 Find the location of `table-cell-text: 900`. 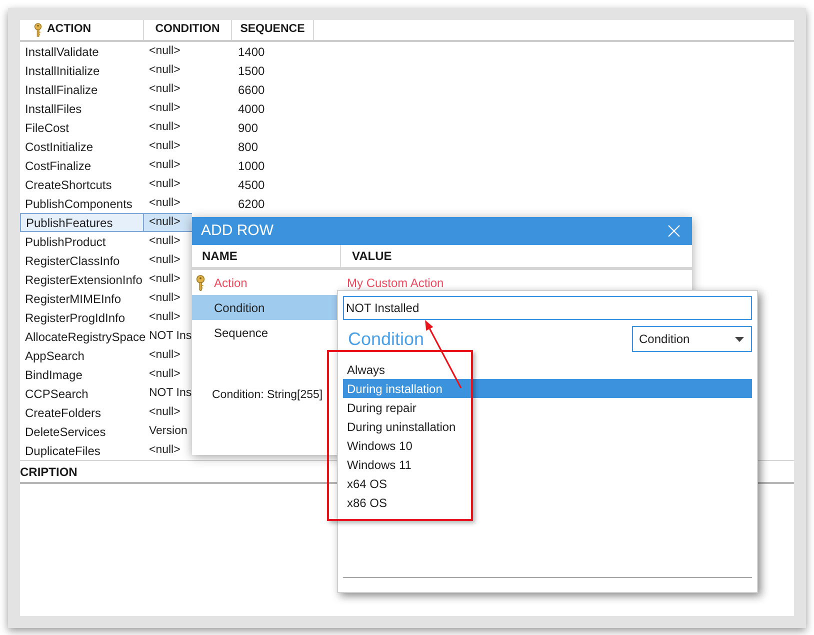

table-cell-text: 900 is located at coordinates (248, 128).